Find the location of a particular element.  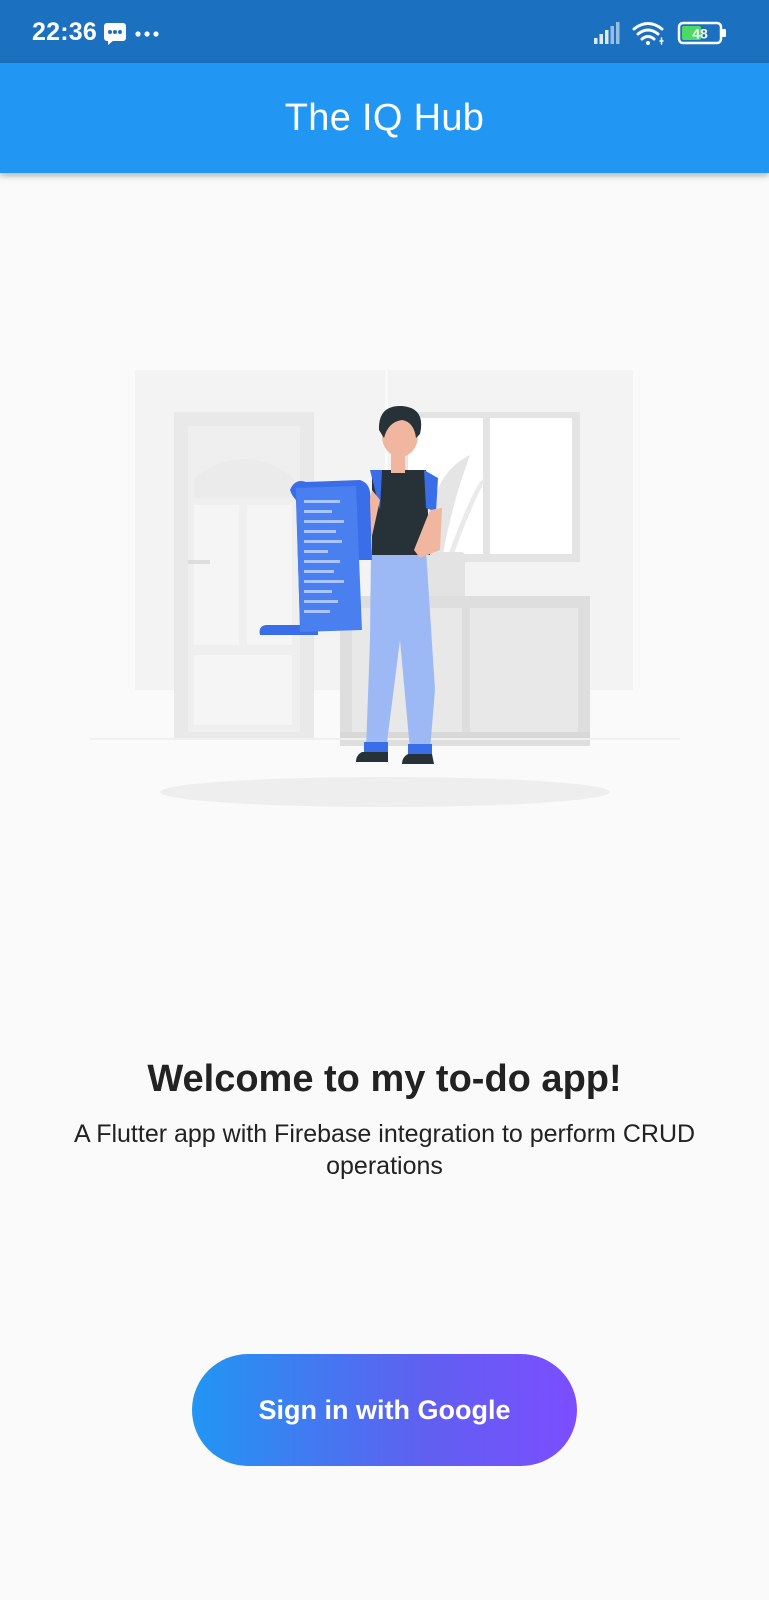

status-bar: 22:36 48 is located at coordinates (384, 31).